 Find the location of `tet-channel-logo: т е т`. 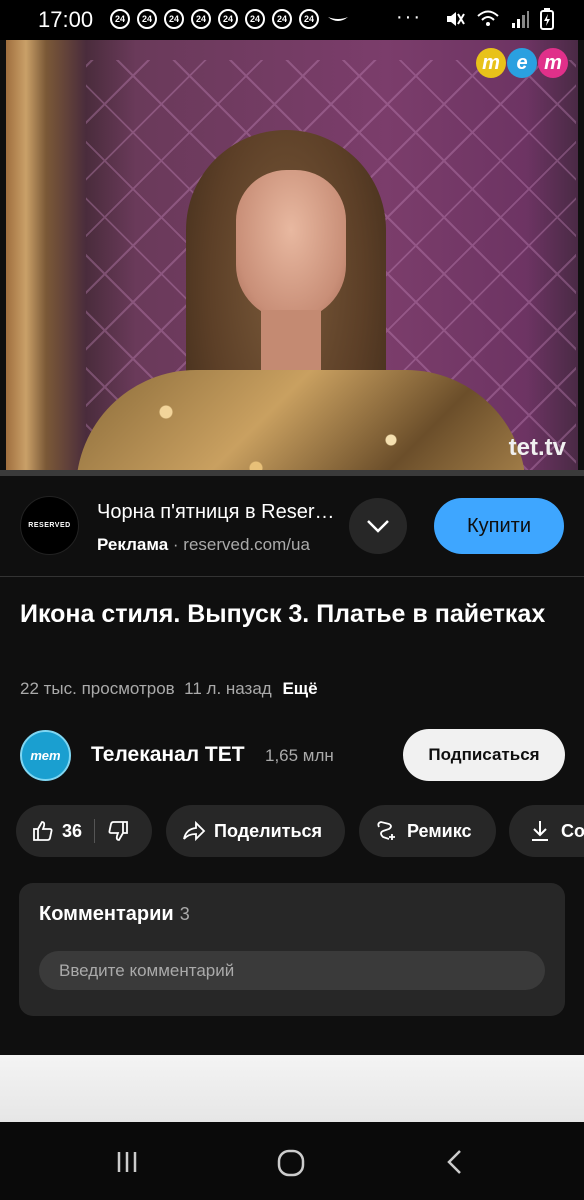

tet-channel-logo: т е т is located at coordinates (522, 63).